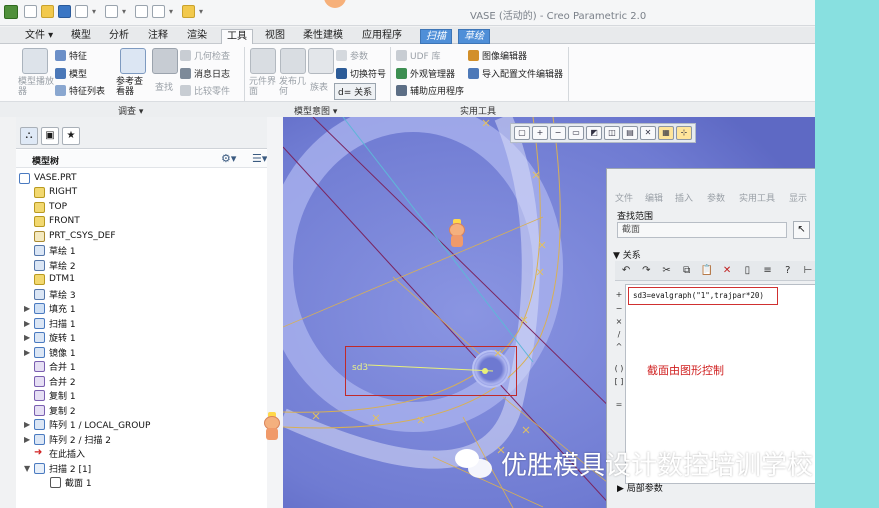 The width and height of the screenshot is (879, 508). I want to click on menu-show: 显示, so click(798, 197).